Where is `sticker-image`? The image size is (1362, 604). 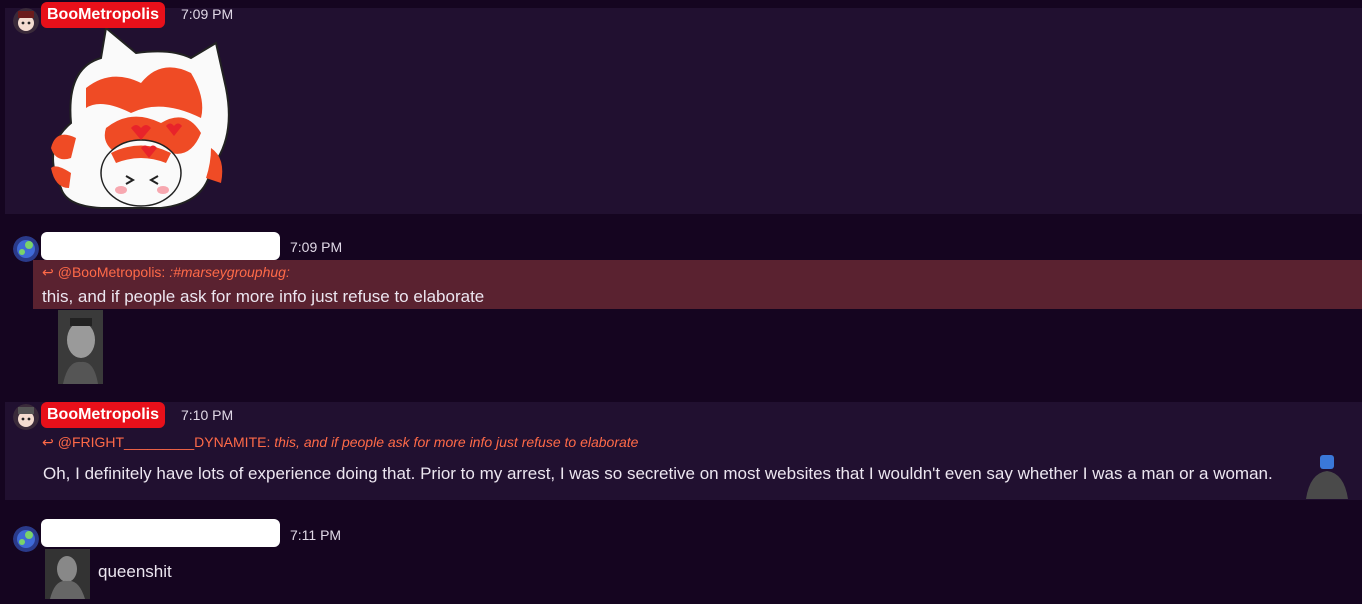 sticker-image is located at coordinates (136, 118).